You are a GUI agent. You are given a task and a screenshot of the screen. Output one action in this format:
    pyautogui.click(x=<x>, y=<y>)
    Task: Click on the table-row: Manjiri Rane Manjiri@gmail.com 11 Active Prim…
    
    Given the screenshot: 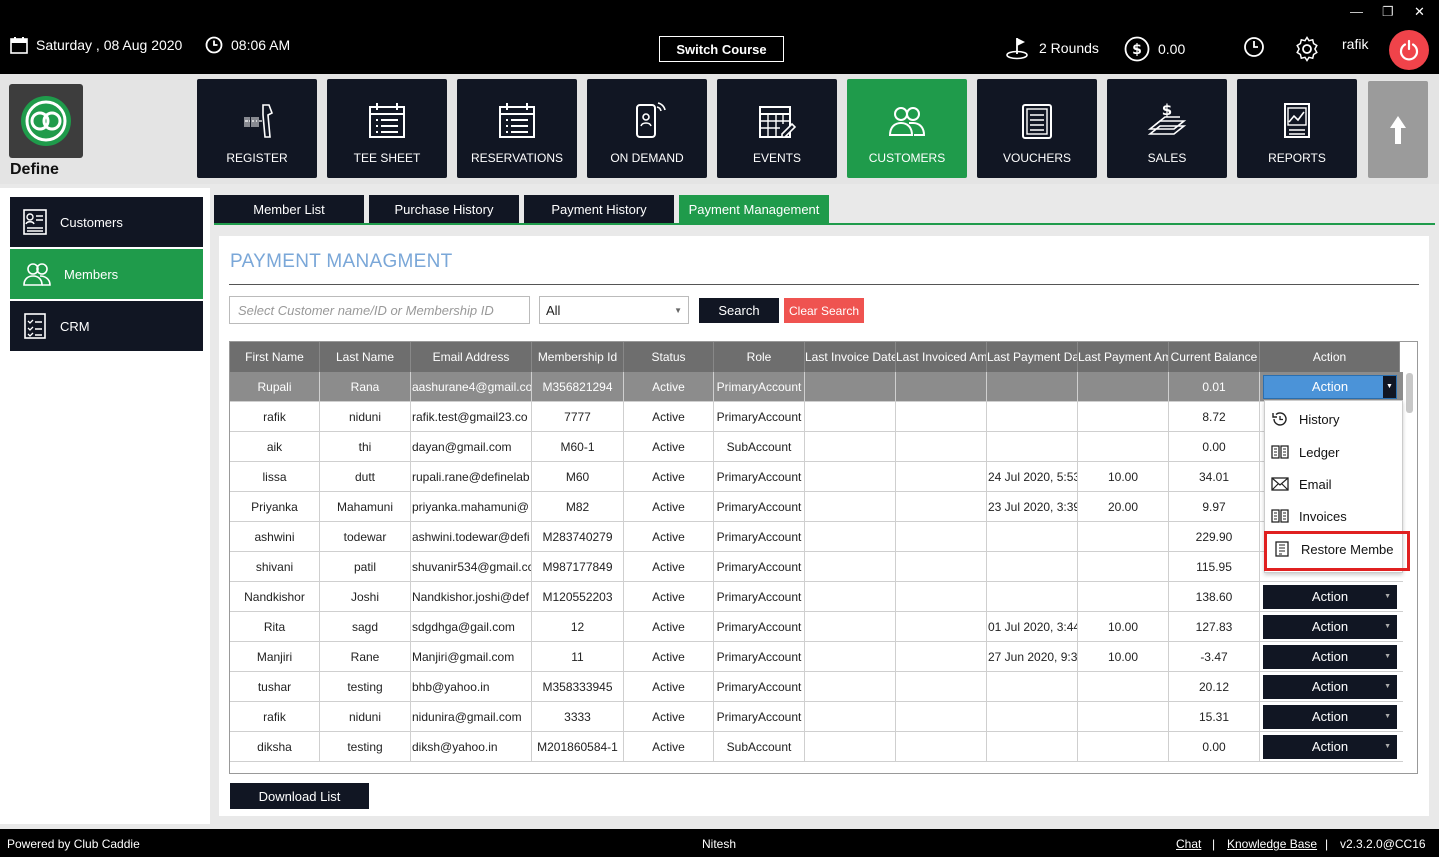 What is the action you would take?
    pyautogui.click(x=817, y=657)
    